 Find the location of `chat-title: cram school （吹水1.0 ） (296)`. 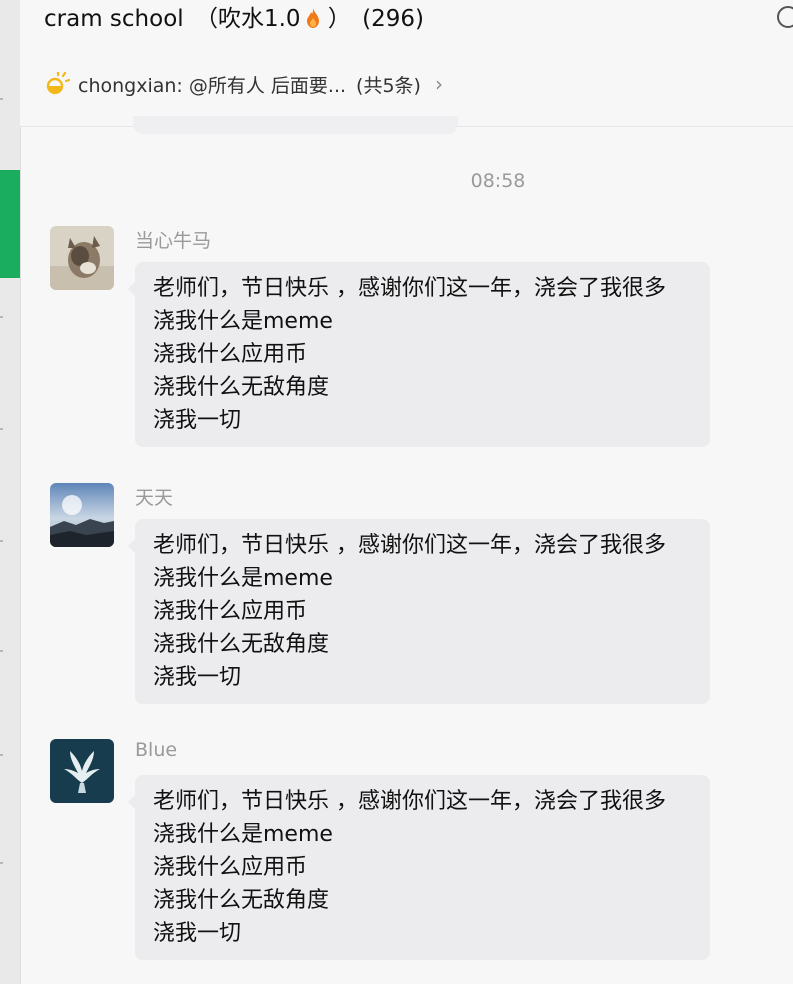

chat-title: cram school （吹水1.0 ） (296) is located at coordinates (236, 19).